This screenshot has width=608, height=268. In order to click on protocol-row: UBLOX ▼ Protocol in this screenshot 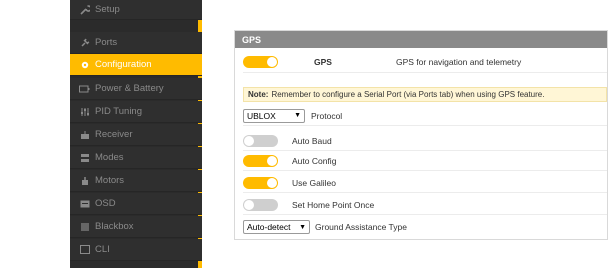, I will do `click(425, 116)`.